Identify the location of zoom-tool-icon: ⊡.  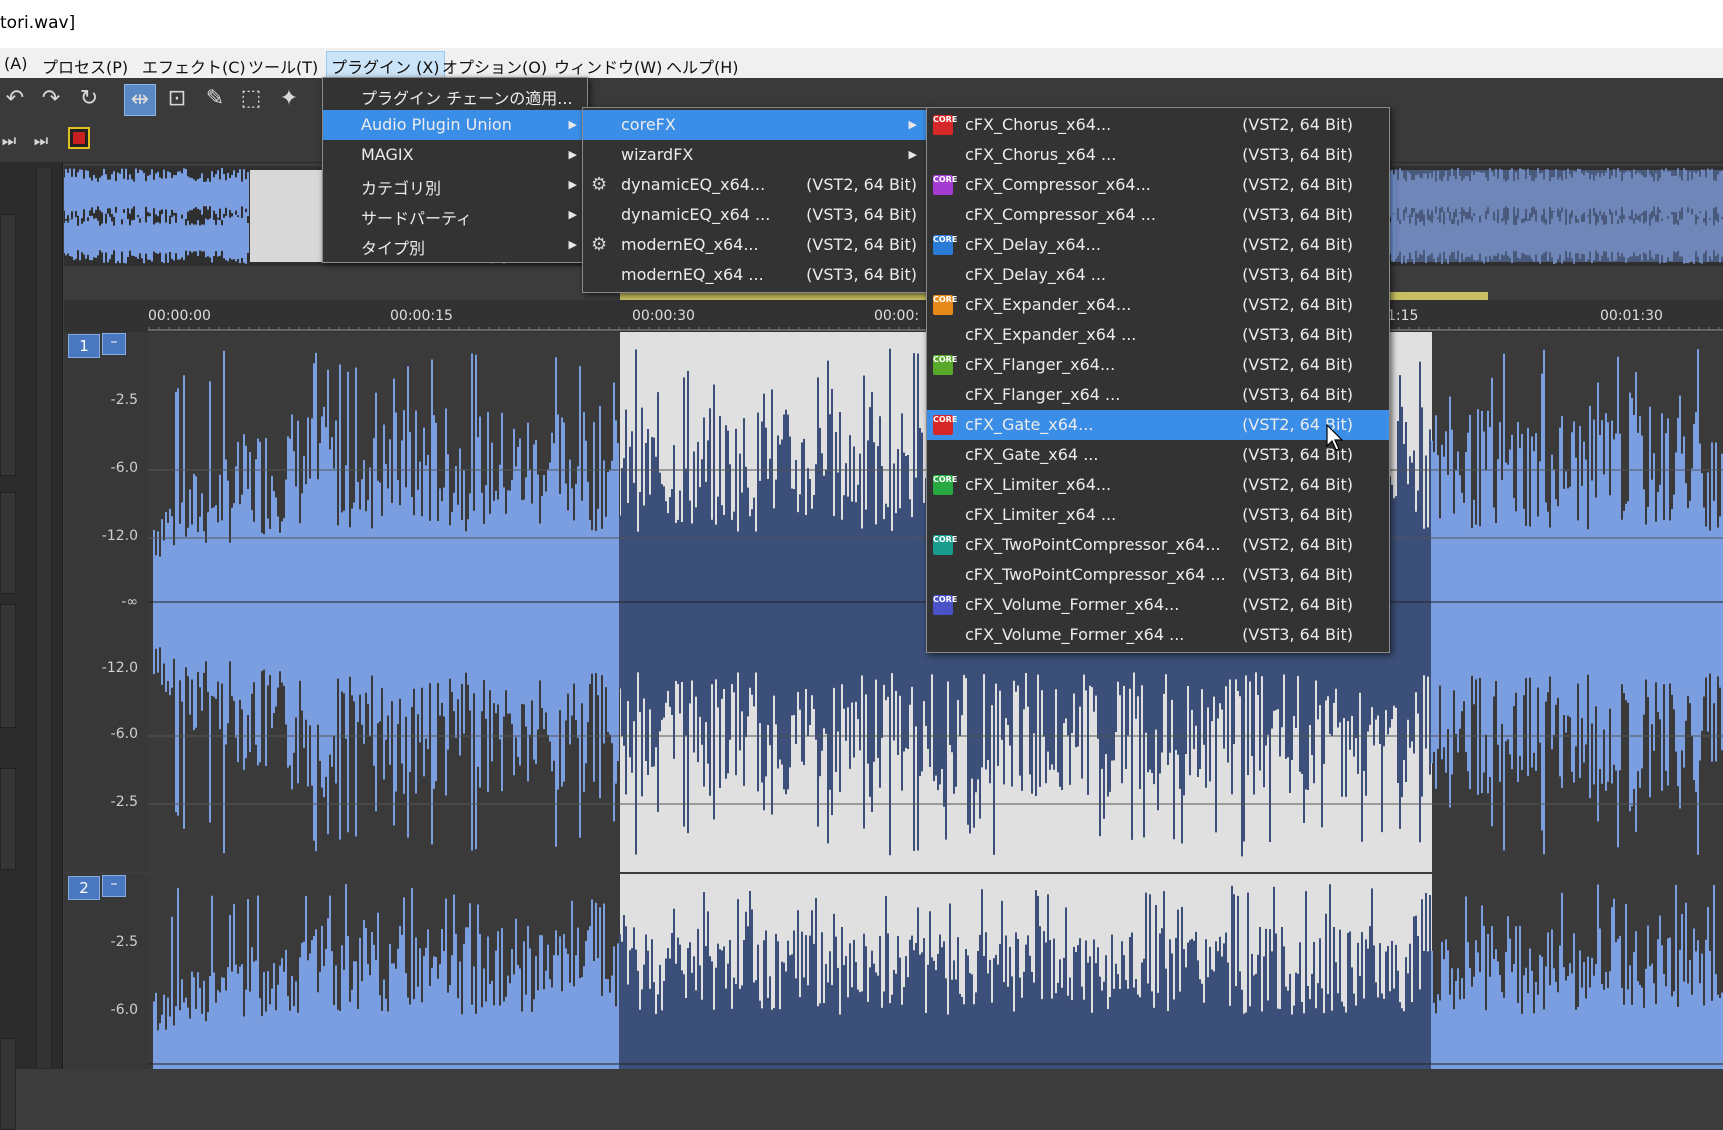
(177, 99).